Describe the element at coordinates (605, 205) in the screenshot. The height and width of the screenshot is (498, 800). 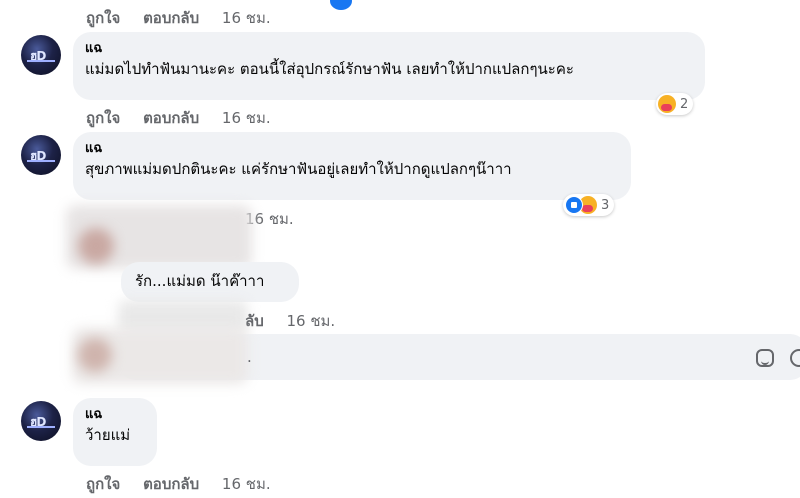
I see `reaction-count: 3` at that location.